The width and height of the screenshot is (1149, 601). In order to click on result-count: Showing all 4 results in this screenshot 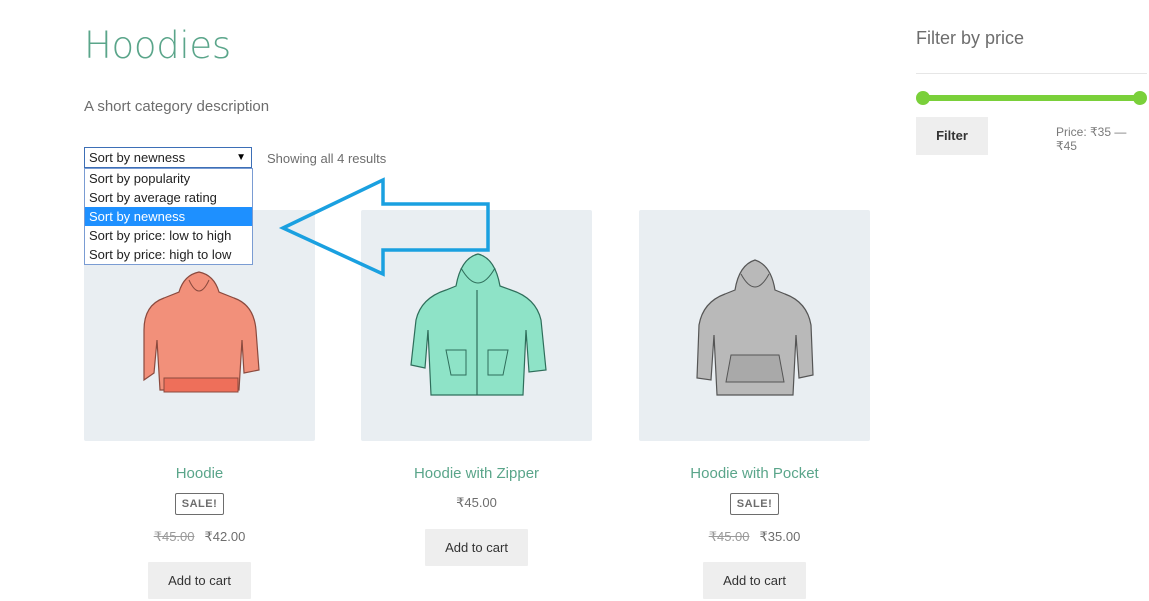, I will do `click(327, 158)`.